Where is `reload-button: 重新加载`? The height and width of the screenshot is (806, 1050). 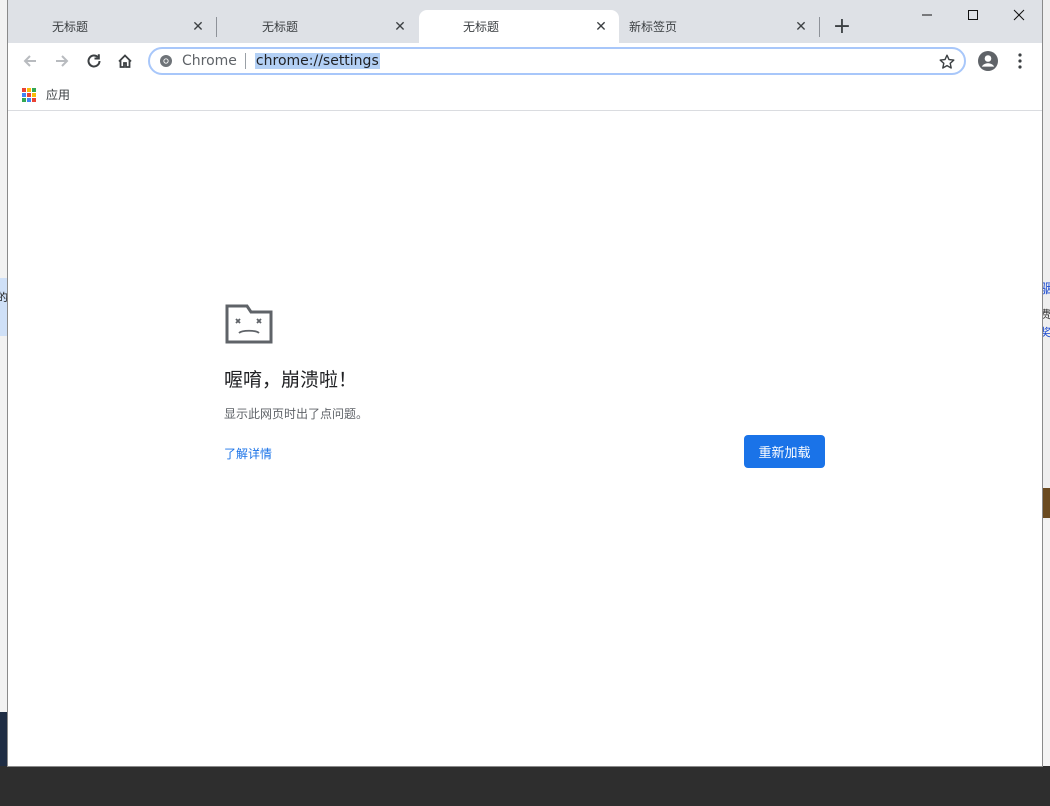 reload-button: 重新加载 is located at coordinates (784, 451).